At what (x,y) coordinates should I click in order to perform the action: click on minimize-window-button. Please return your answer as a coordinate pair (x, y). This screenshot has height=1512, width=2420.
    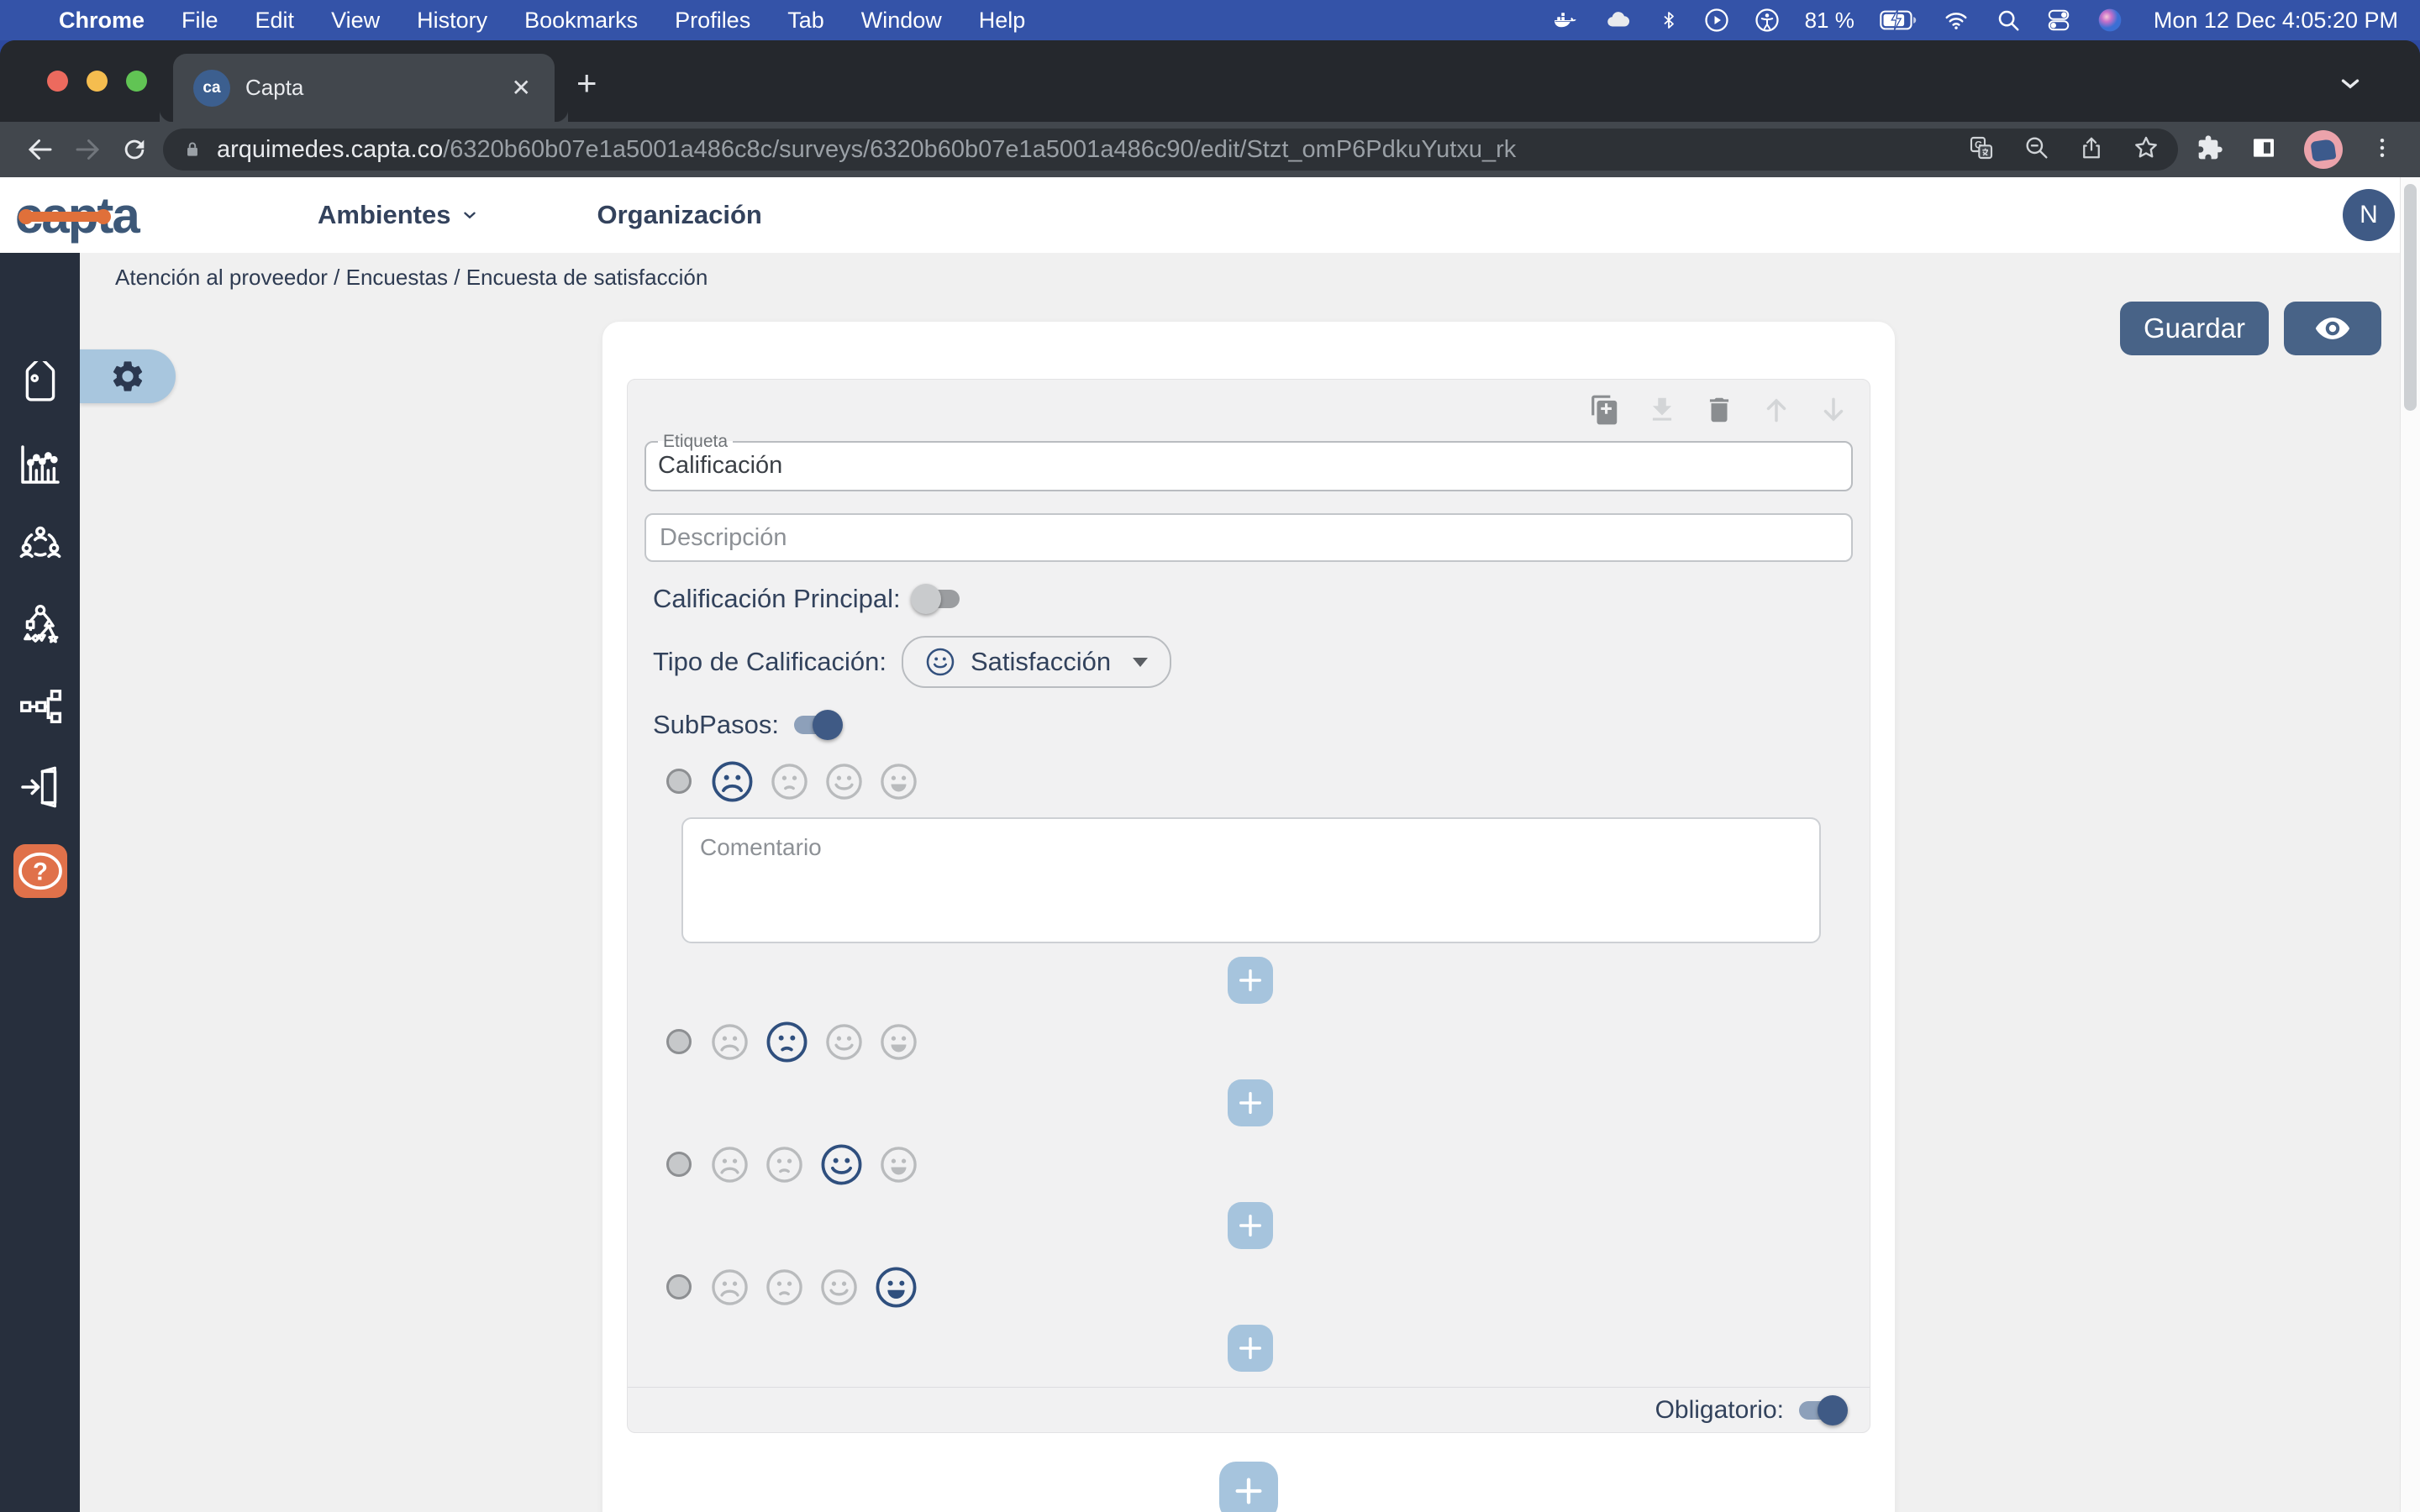
    Looking at the image, I should click on (97, 81).